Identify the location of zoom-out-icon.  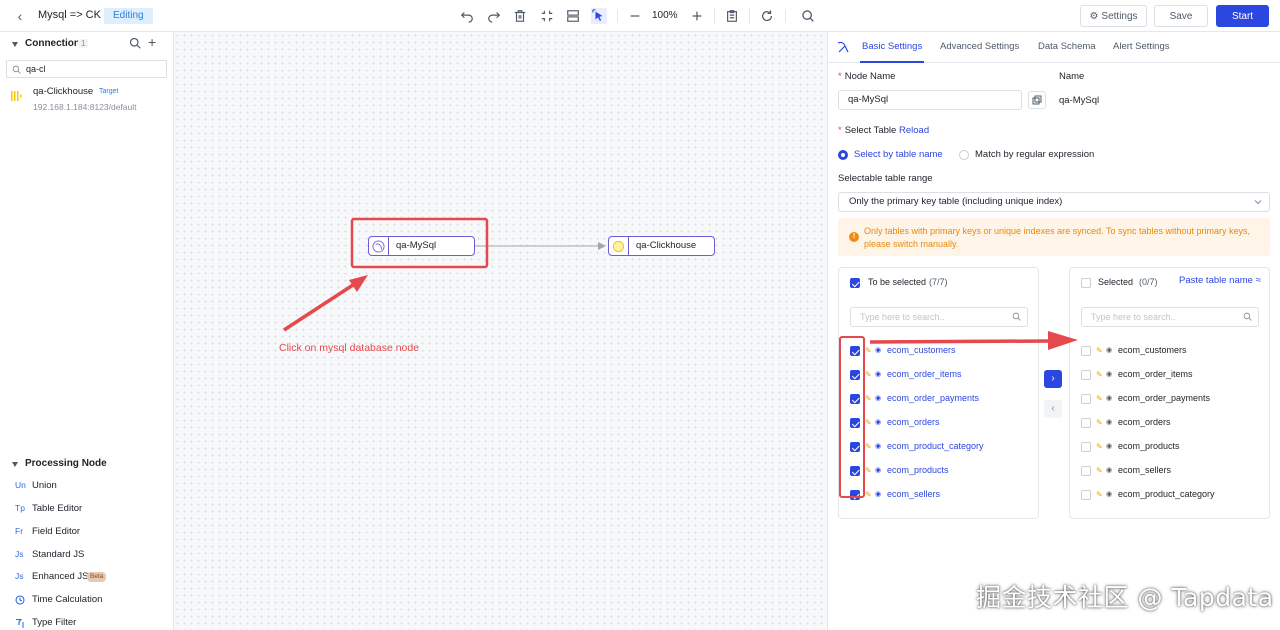
(635, 16).